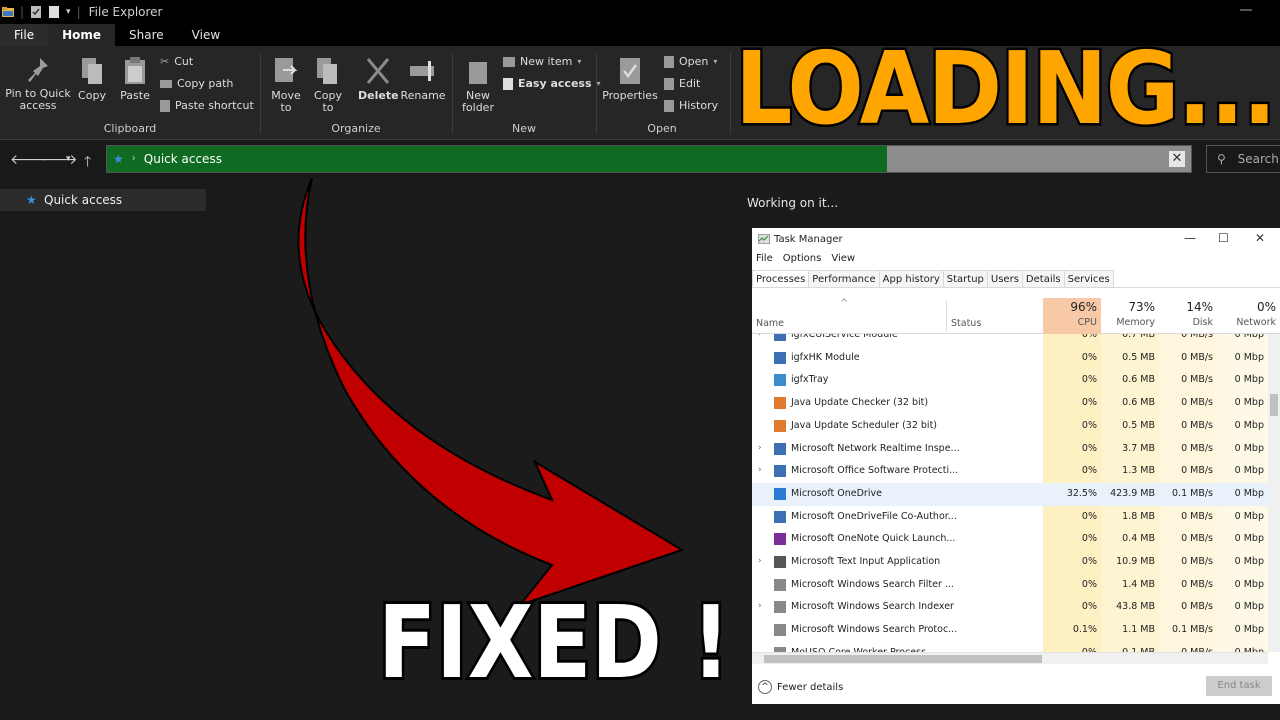  What do you see at coordinates (825, 357) in the screenshot?
I see `process-name: igfxHK Module` at bounding box center [825, 357].